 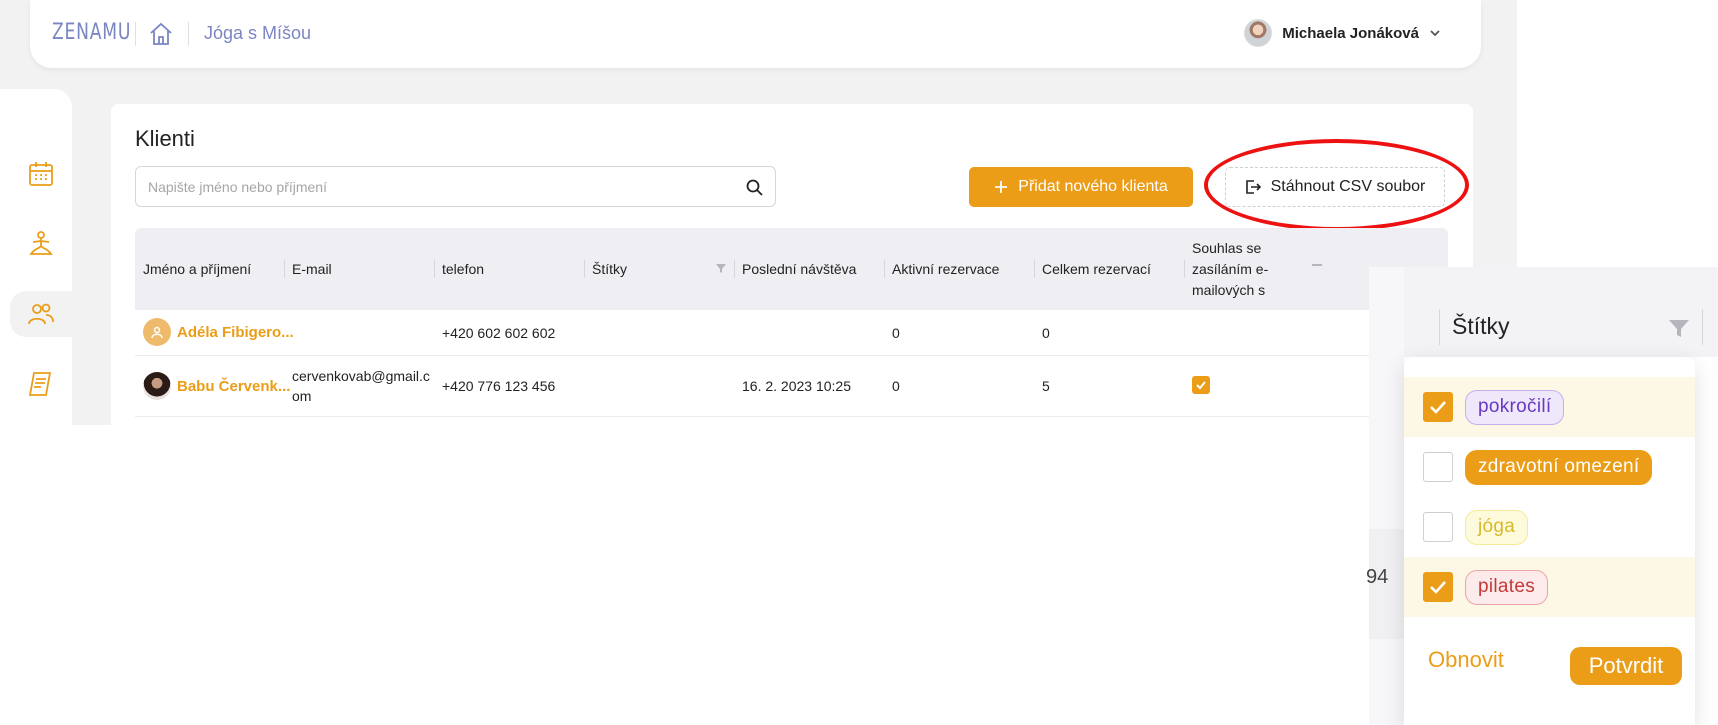 What do you see at coordinates (1549, 587) in the screenshot?
I see `filter-option: pilates` at bounding box center [1549, 587].